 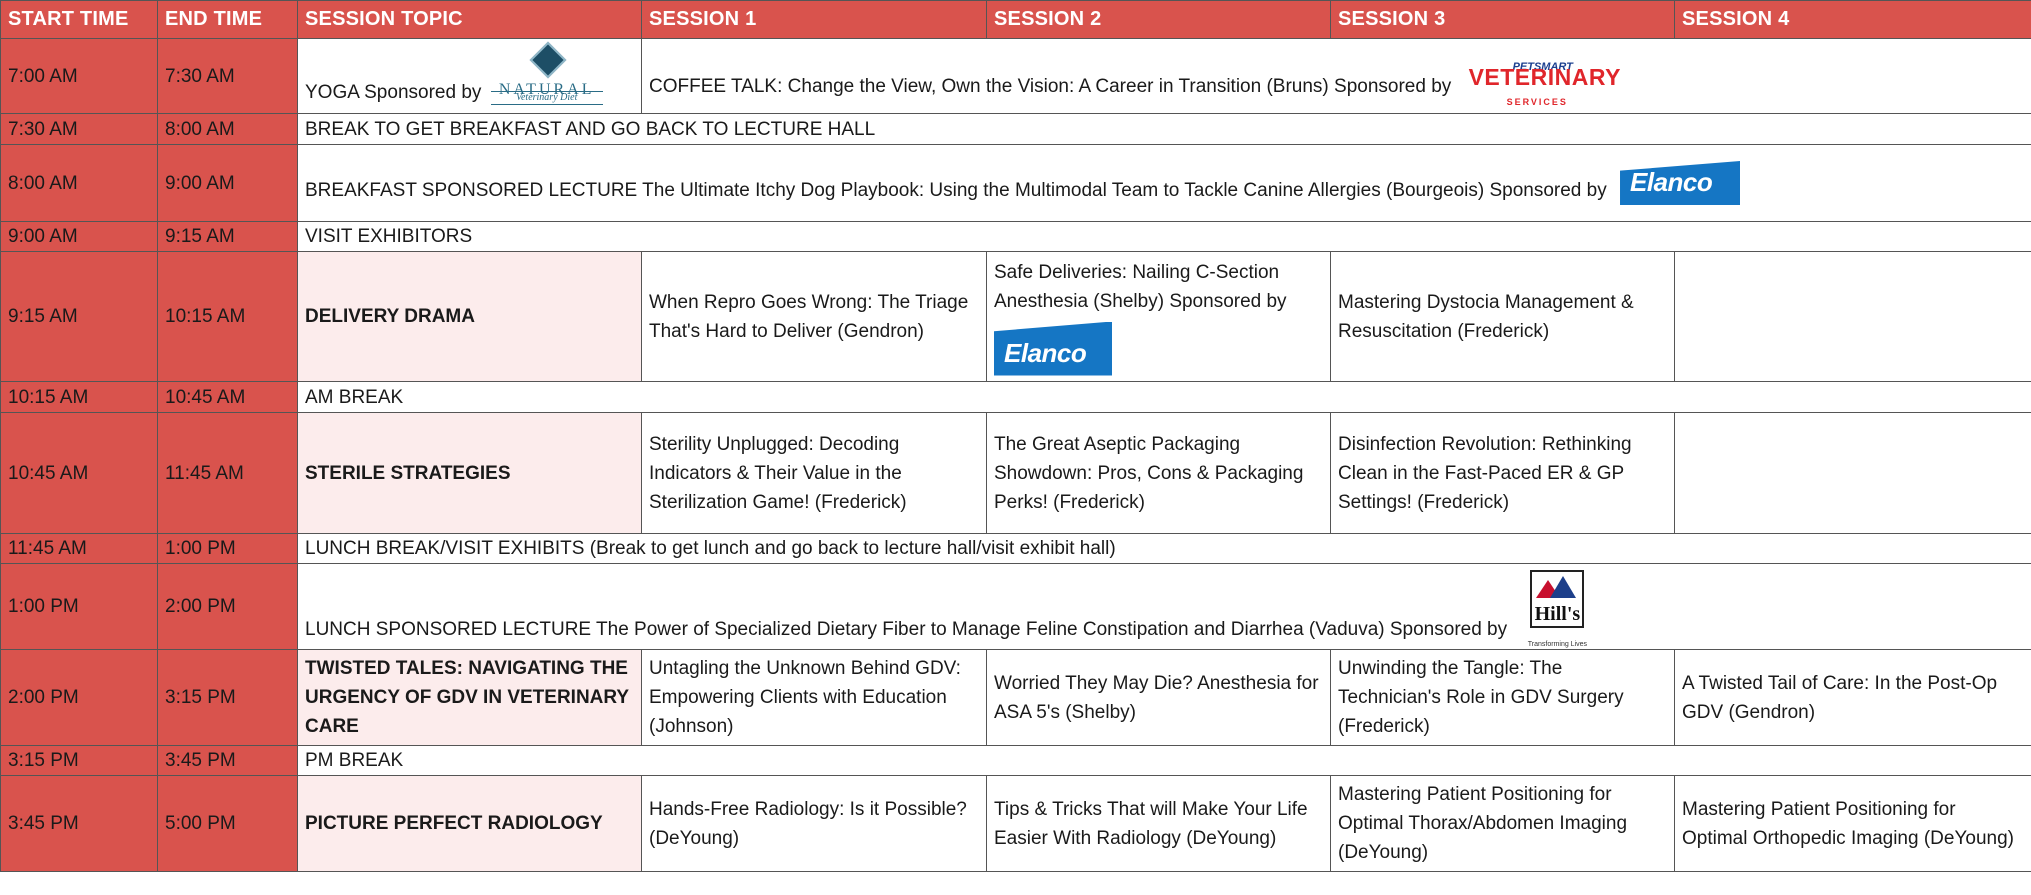 I want to click on yoga-text: YOGA Sponsored by, so click(x=393, y=92).